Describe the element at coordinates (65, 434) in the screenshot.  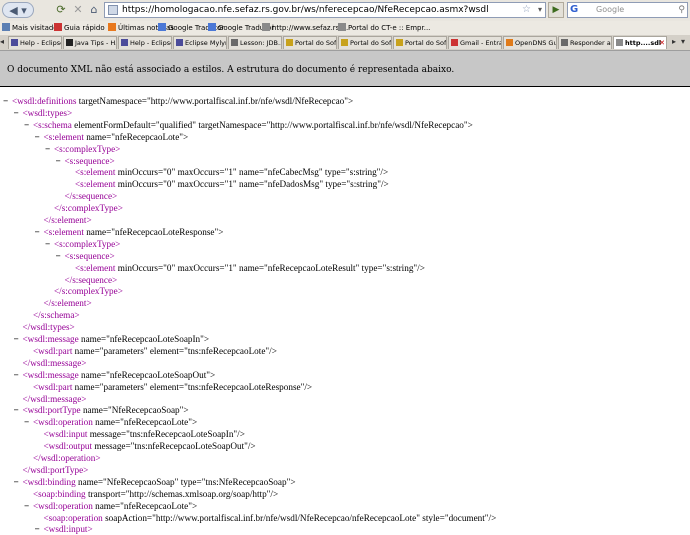
I see `xml-tag: <wsdl:input` at that location.